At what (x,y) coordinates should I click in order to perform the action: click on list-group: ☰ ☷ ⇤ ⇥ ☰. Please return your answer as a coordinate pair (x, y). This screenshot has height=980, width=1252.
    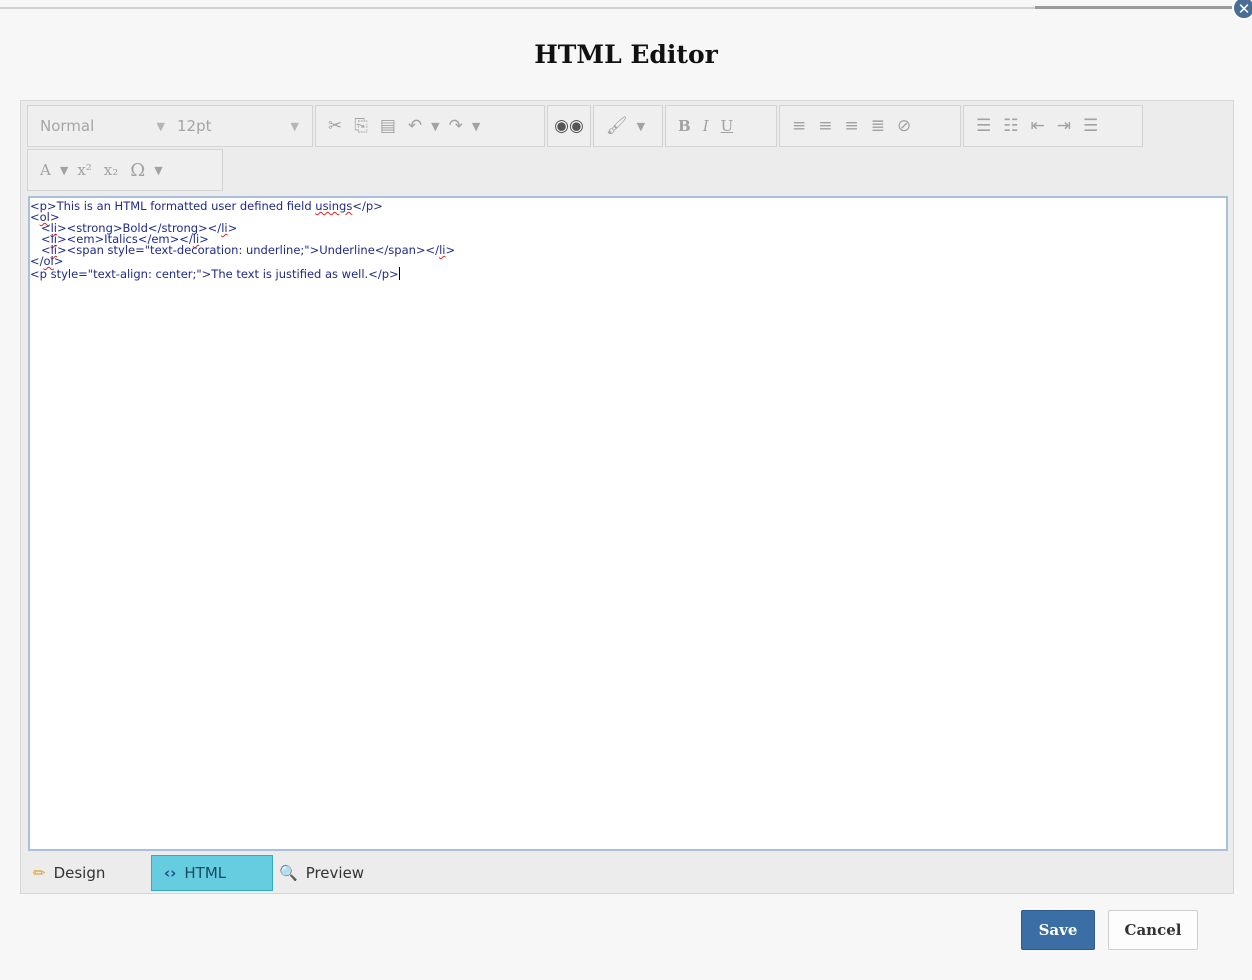
    Looking at the image, I should click on (1053, 126).